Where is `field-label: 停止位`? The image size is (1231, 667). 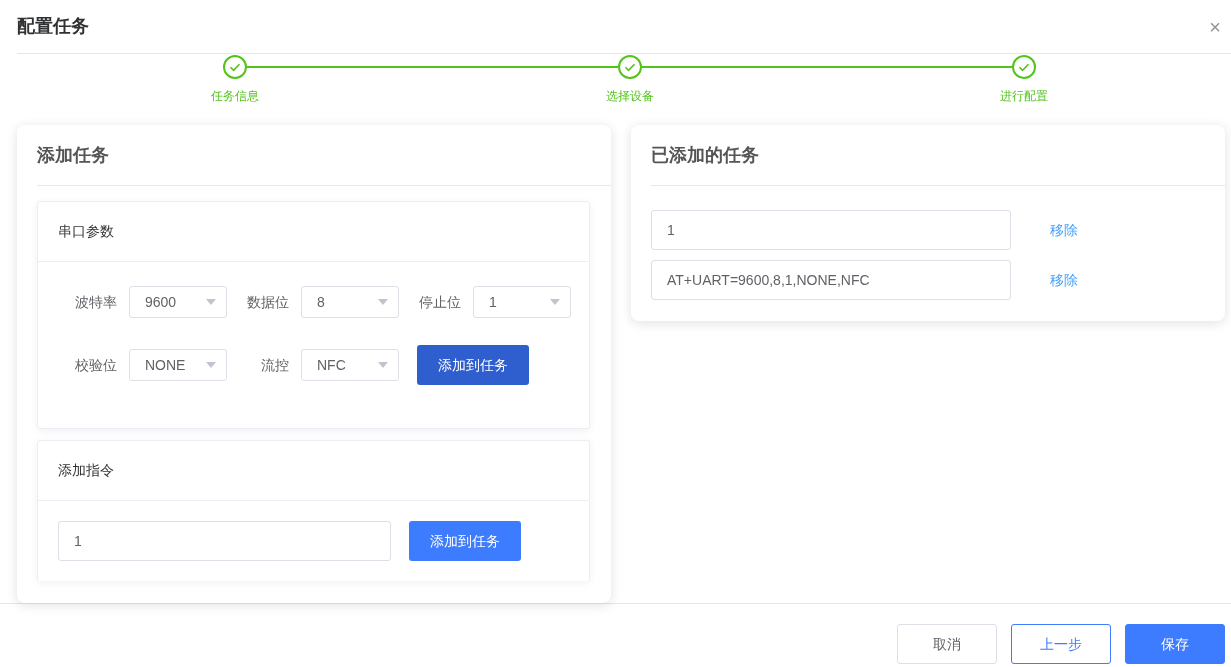
field-label: 停止位 is located at coordinates (440, 302).